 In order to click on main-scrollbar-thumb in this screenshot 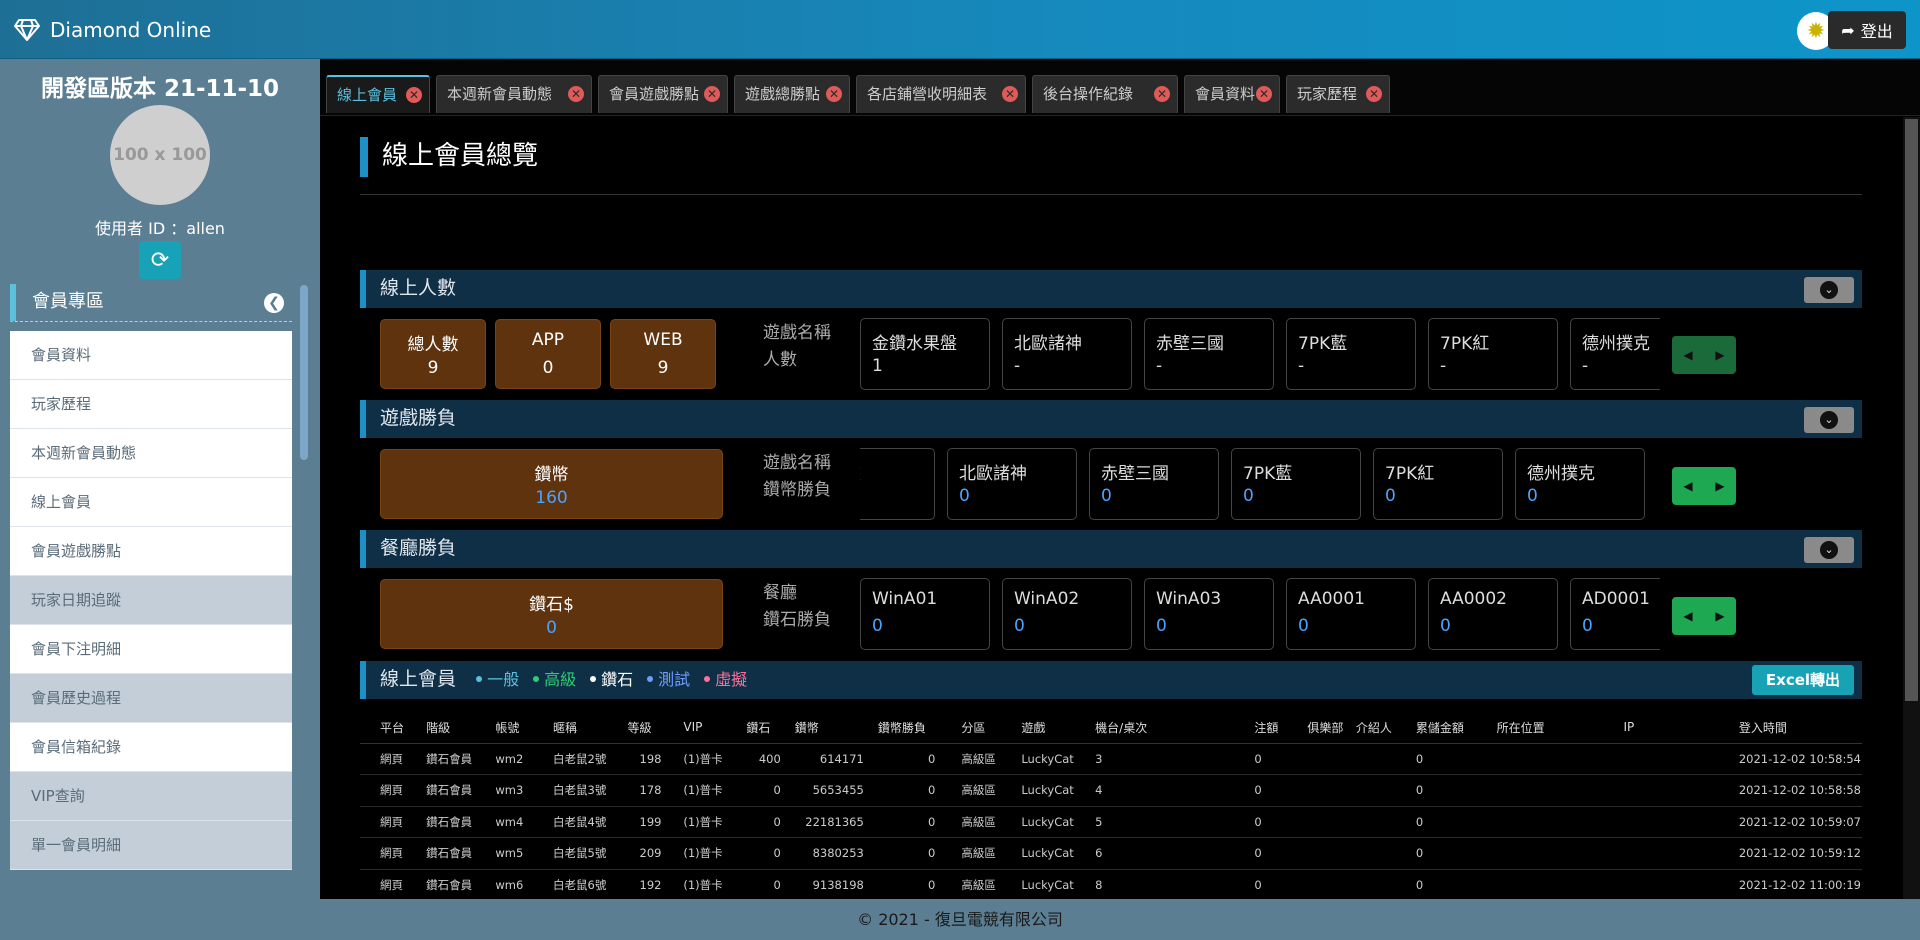, I will do `click(1911, 410)`.